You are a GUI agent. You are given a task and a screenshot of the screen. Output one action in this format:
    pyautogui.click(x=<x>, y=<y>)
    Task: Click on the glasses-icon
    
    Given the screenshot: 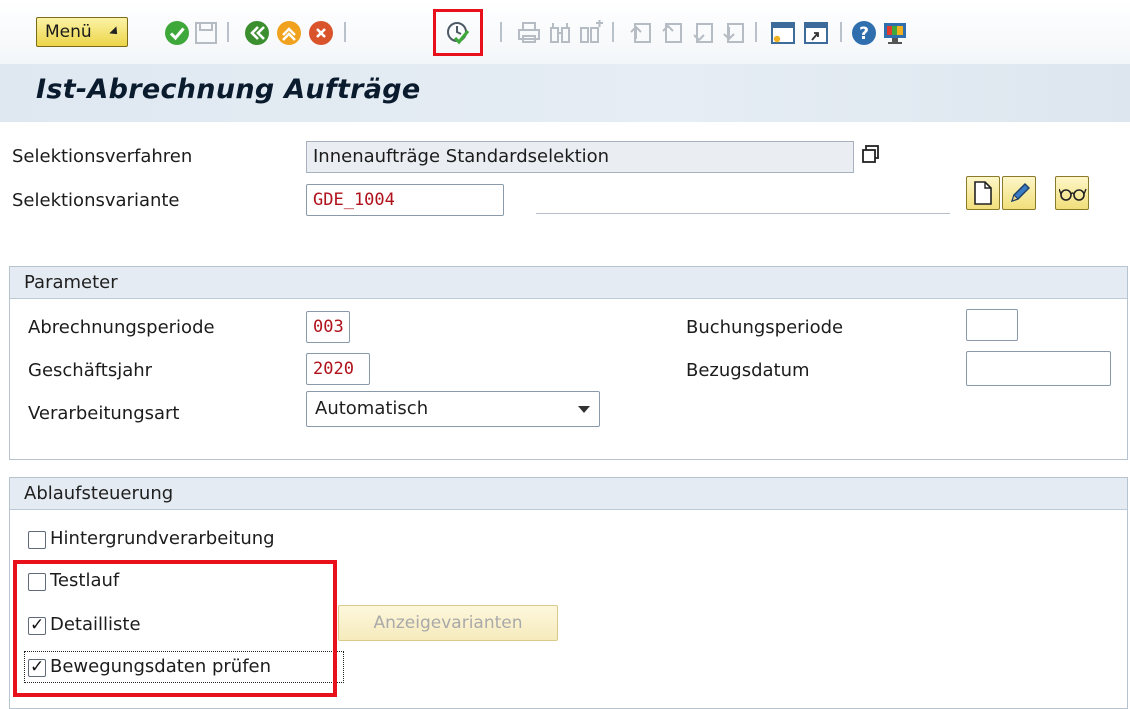 What is the action you would take?
    pyautogui.click(x=1073, y=194)
    